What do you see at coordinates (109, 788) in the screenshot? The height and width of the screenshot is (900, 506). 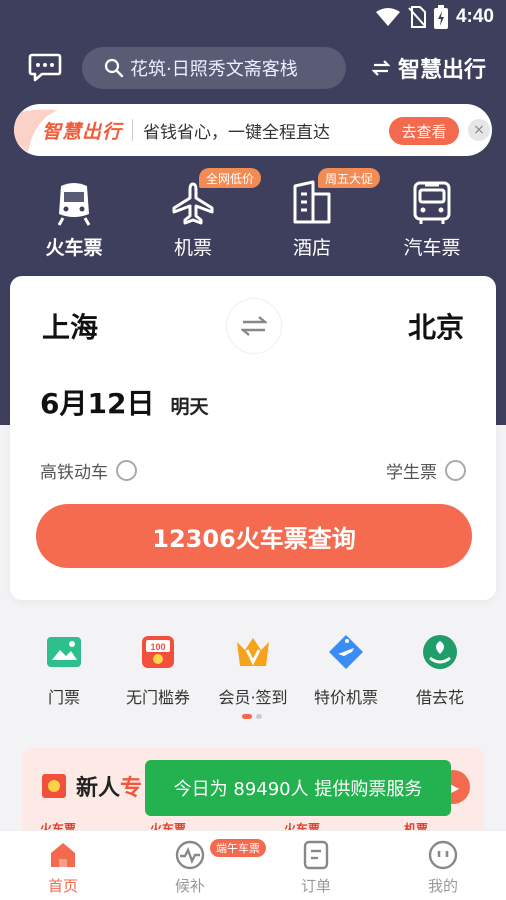 I see `new-user-title: 新人专` at bounding box center [109, 788].